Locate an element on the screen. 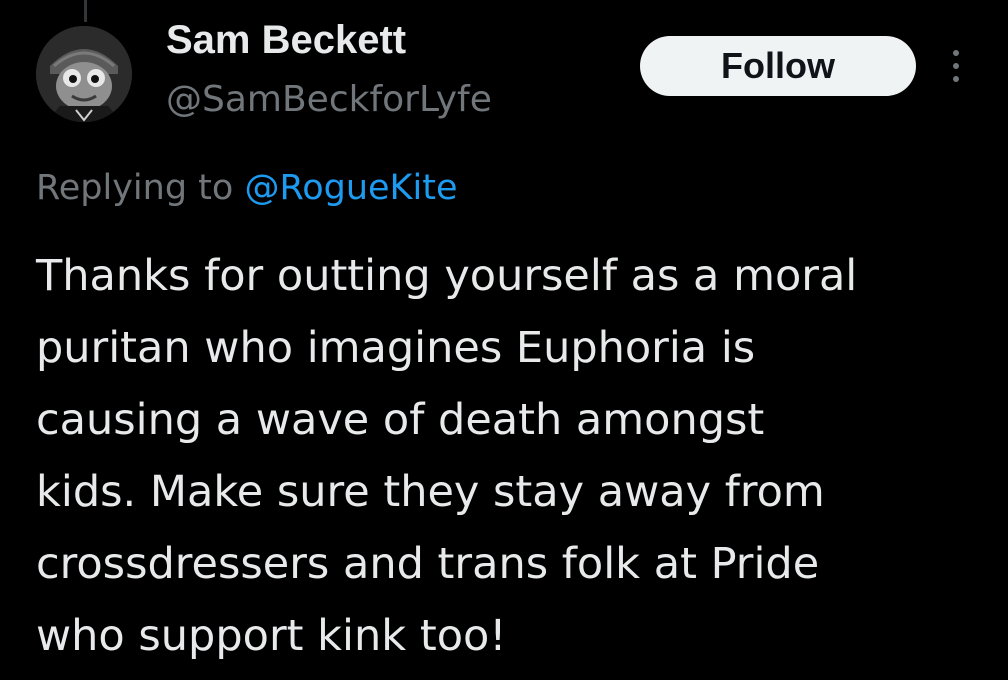 The height and width of the screenshot is (680, 1008). avatar is located at coordinates (84, 74).